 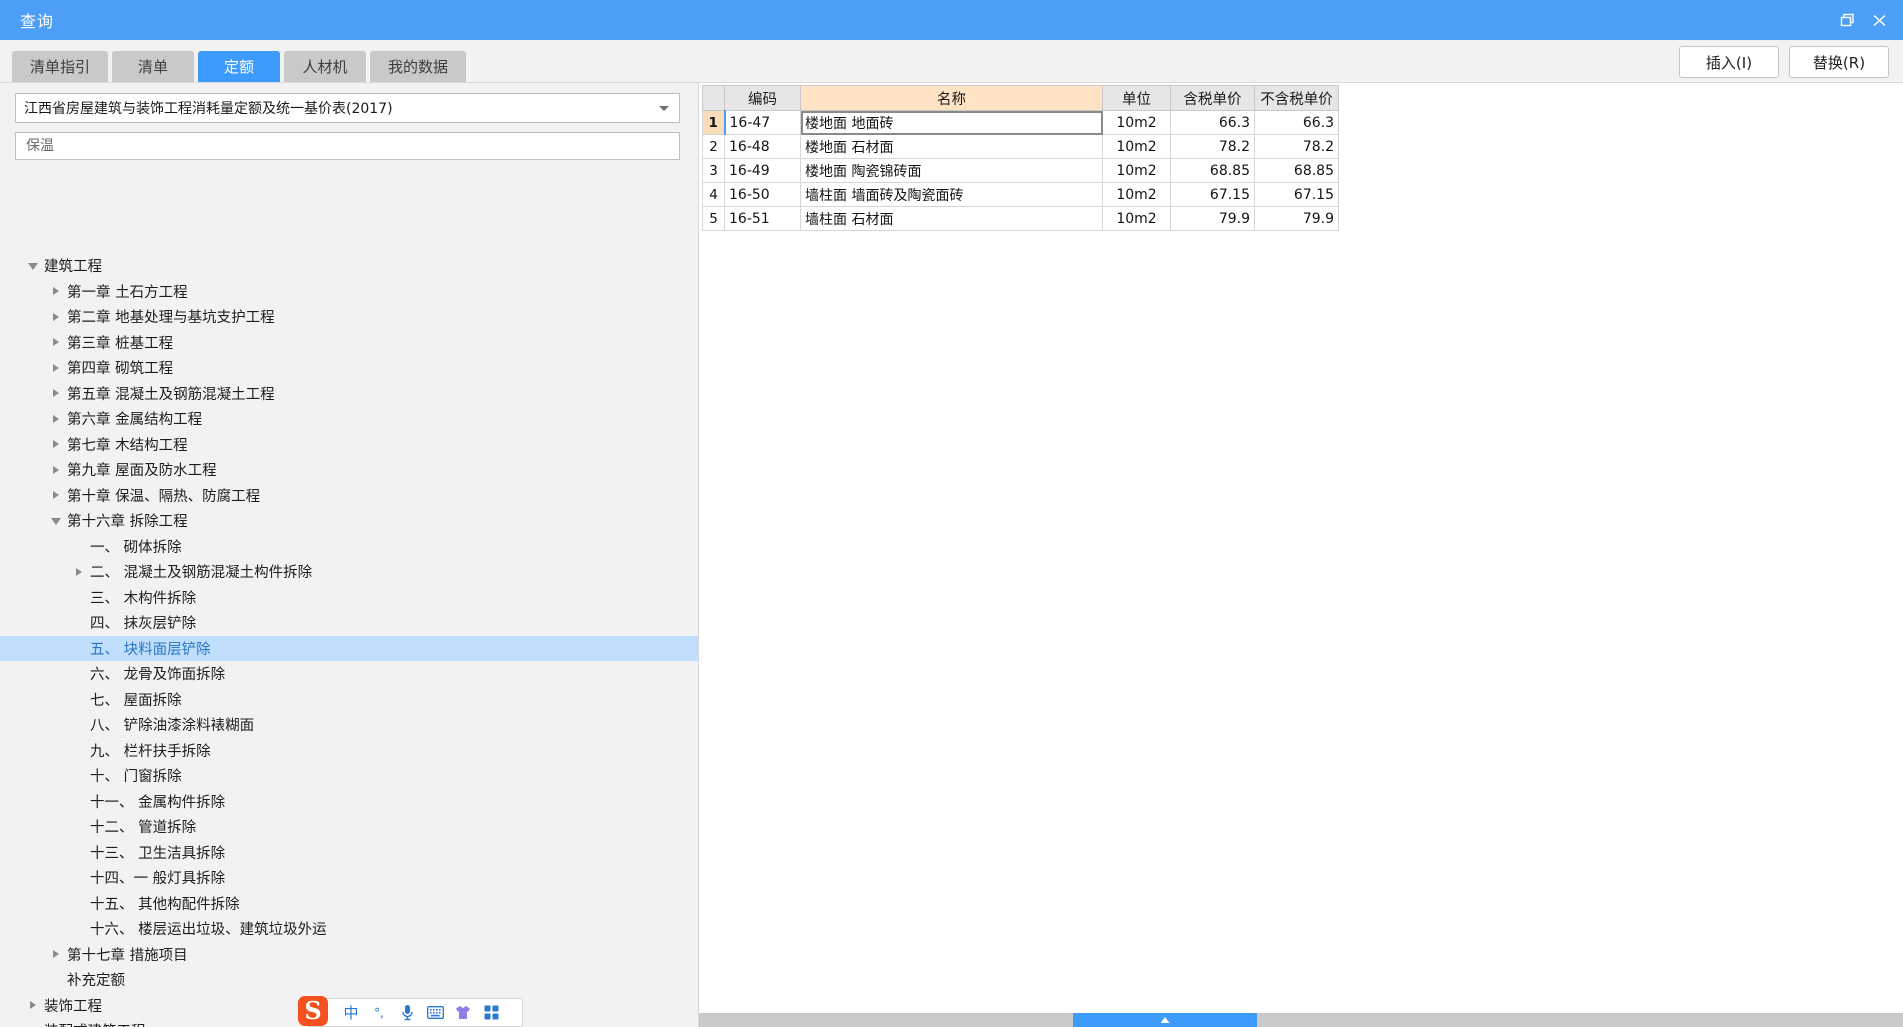 I want to click on tree-item: 十五、 其他构配件拆除, so click(x=349, y=904).